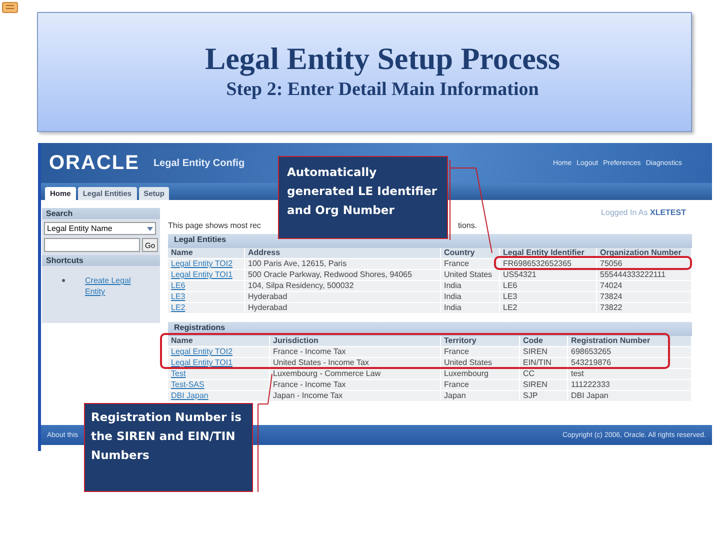  What do you see at coordinates (480, 396) in the screenshot?
I see `table-cell: Japan` at bounding box center [480, 396].